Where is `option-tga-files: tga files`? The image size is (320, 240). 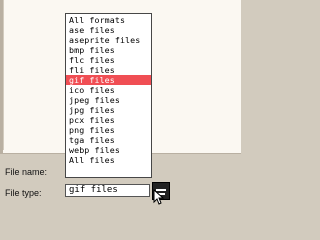
option-tga-files: tga files is located at coordinates (108, 140).